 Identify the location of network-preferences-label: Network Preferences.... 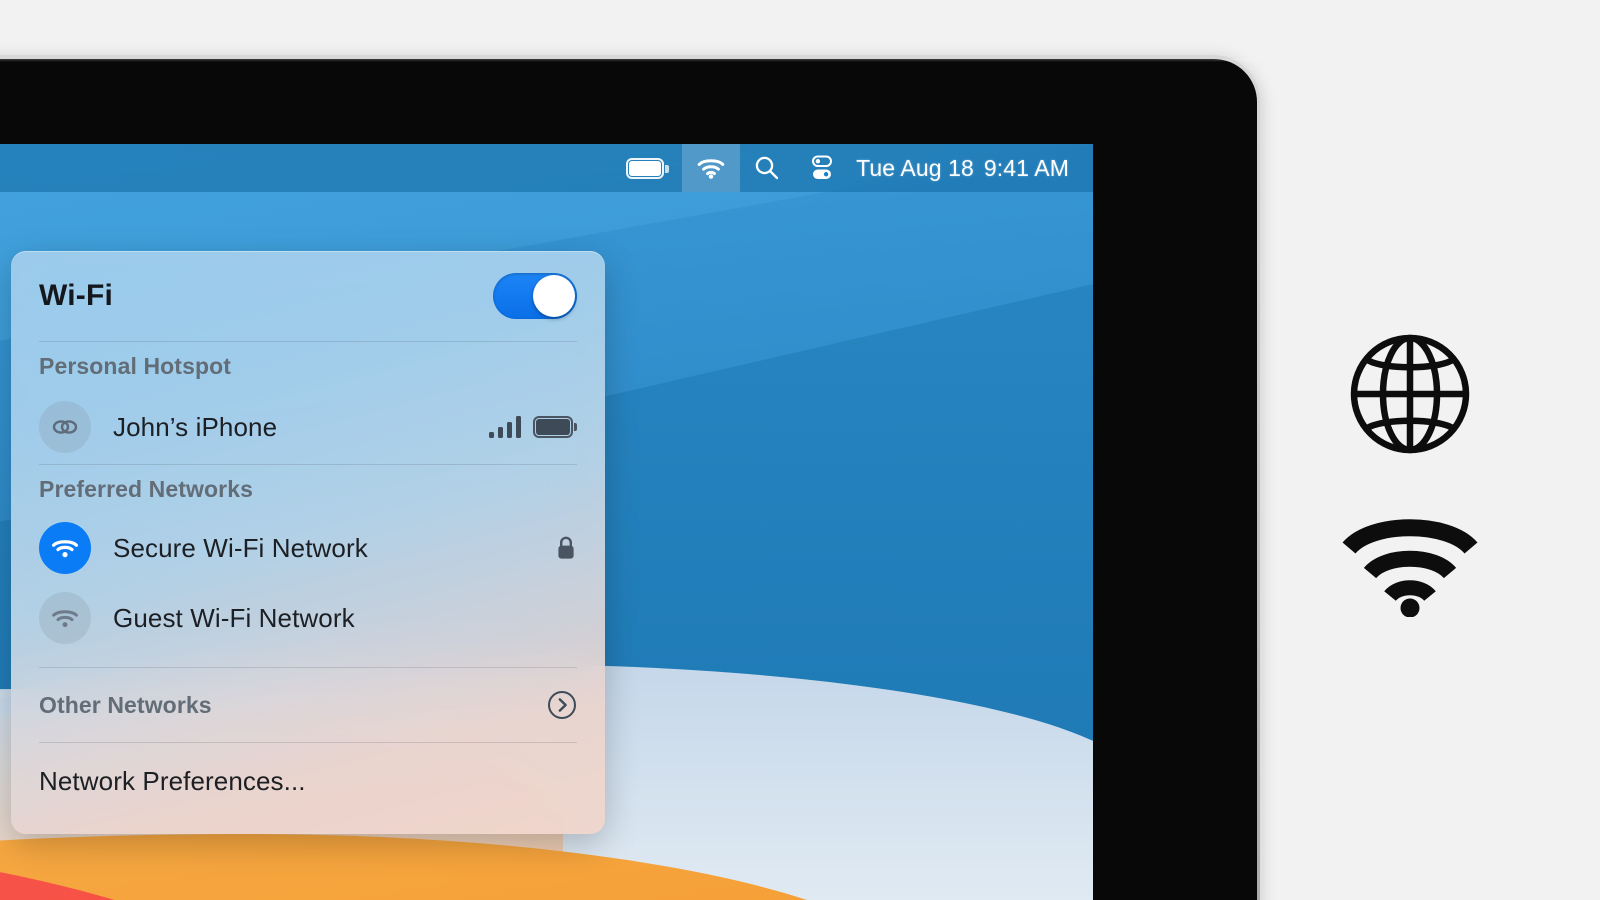
(172, 780).